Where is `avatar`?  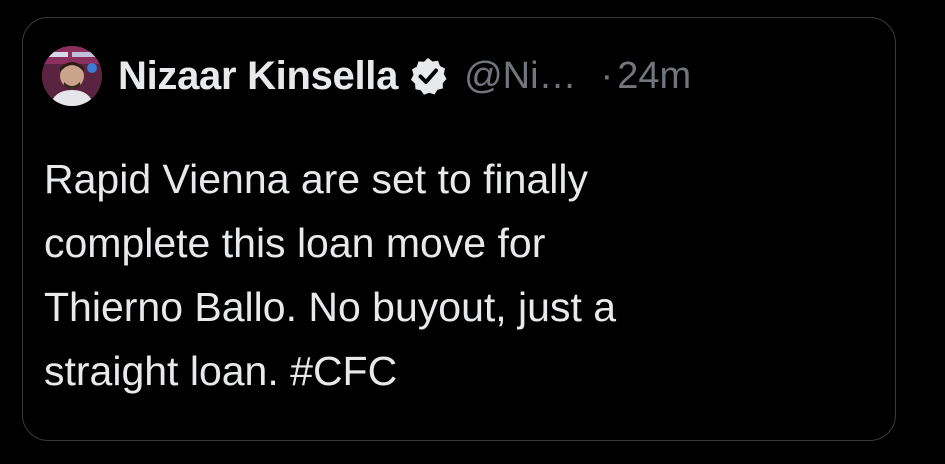
avatar is located at coordinates (72, 76).